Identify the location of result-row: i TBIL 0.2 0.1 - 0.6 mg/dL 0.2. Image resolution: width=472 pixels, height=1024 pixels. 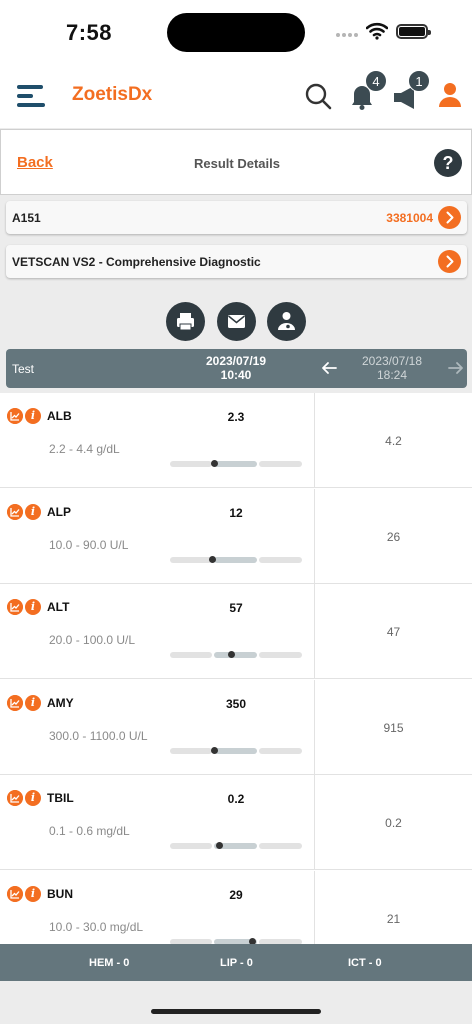
(236, 822).